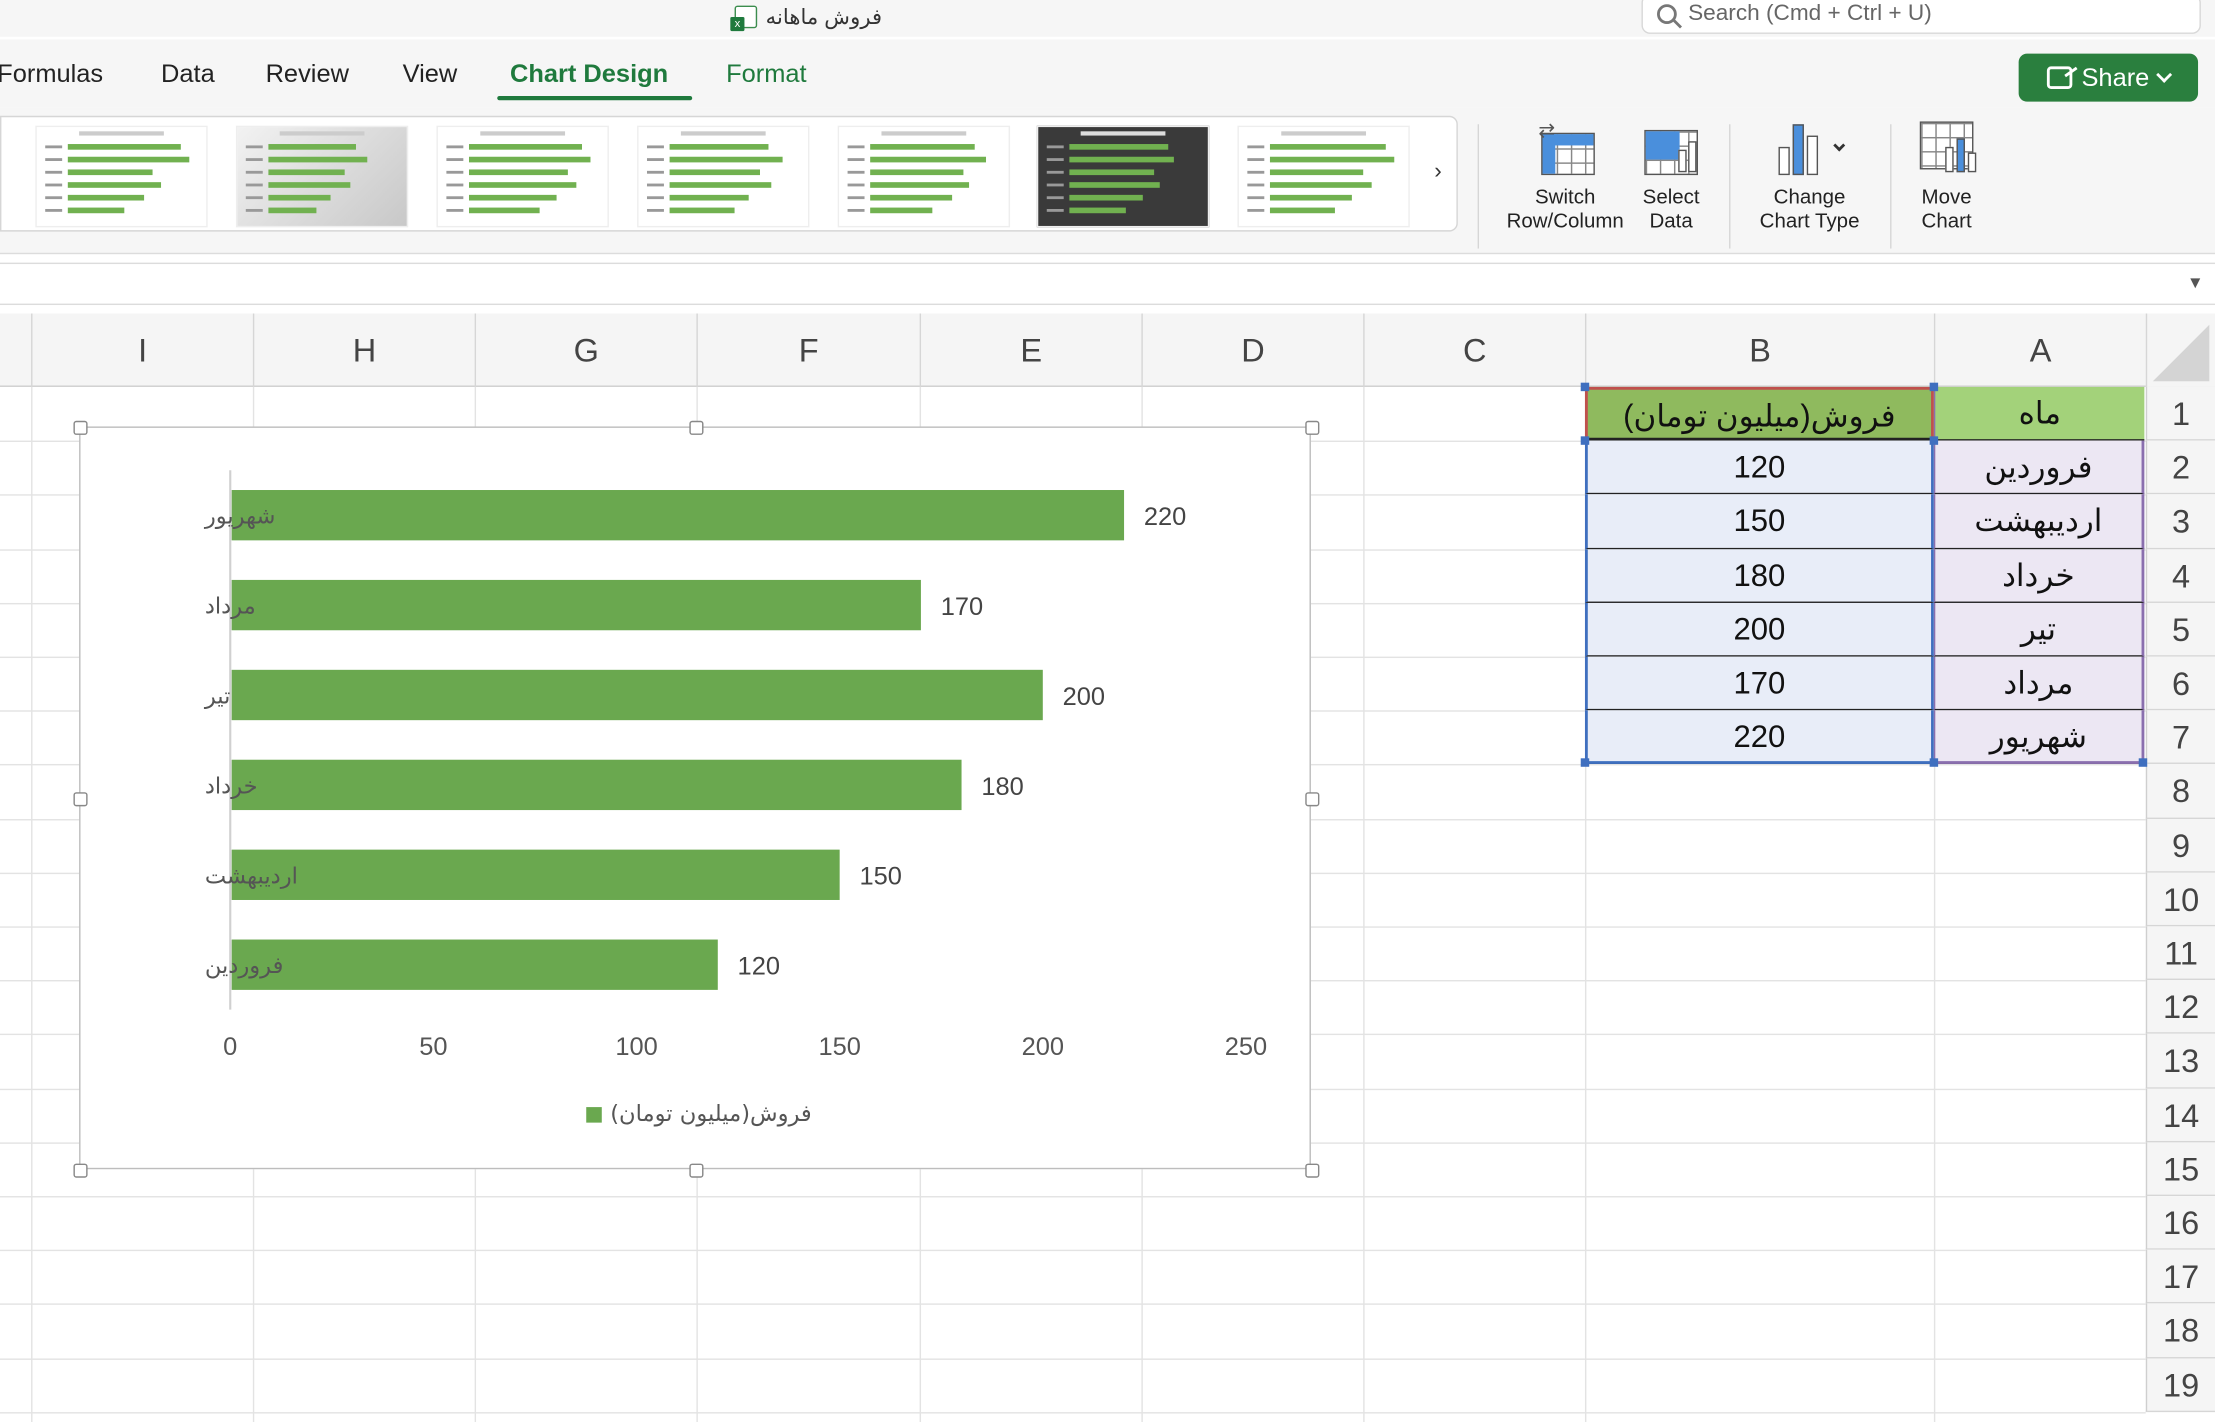 This screenshot has height=1422, width=2215. Describe the element at coordinates (1946, 177) in the screenshot. I see `move-chart-button: Move Chart` at that location.